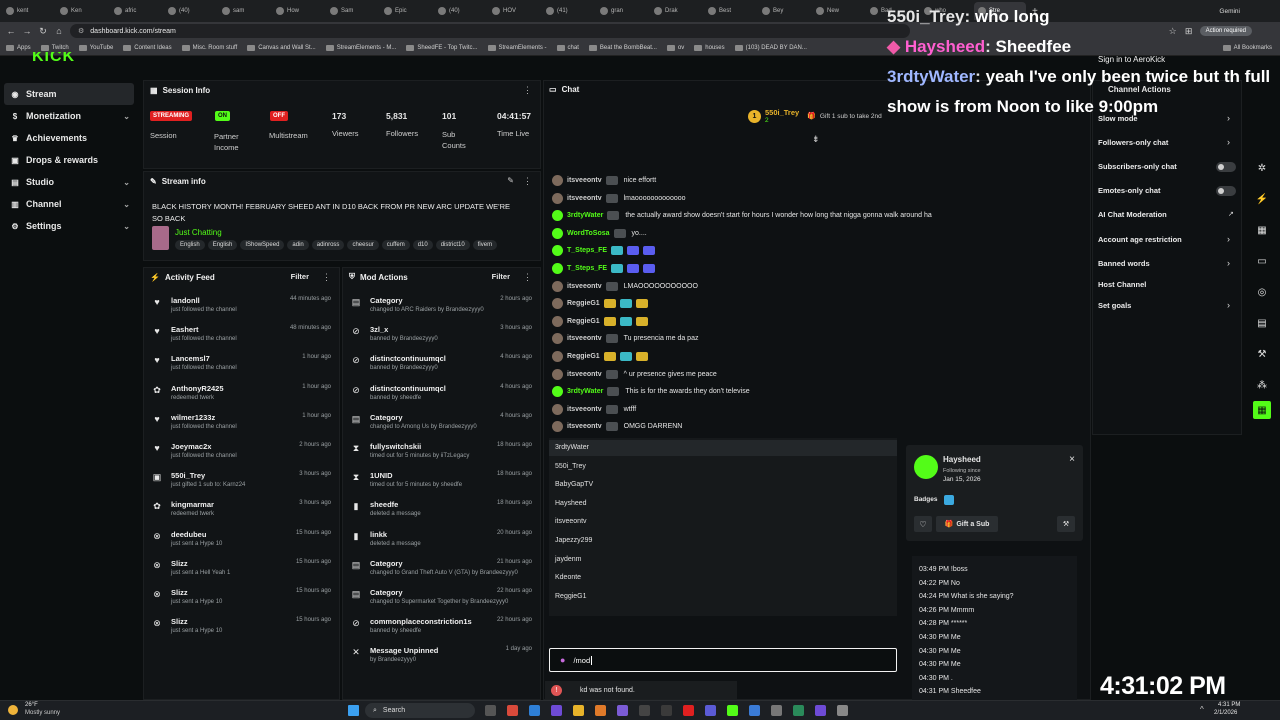 Image resolution: width=1280 pixels, height=720 pixels. What do you see at coordinates (1226, 167) in the screenshot?
I see `toggle-switch` at bounding box center [1226, 167].